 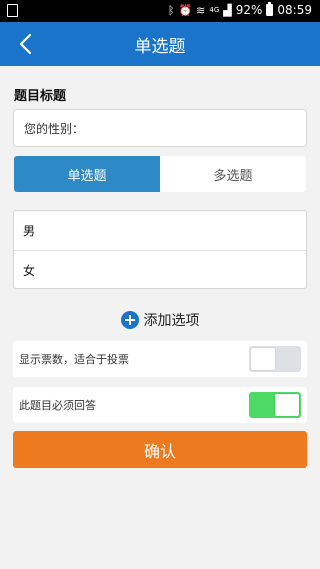 I want to click on battery-icon, so click(x=270, y=9).